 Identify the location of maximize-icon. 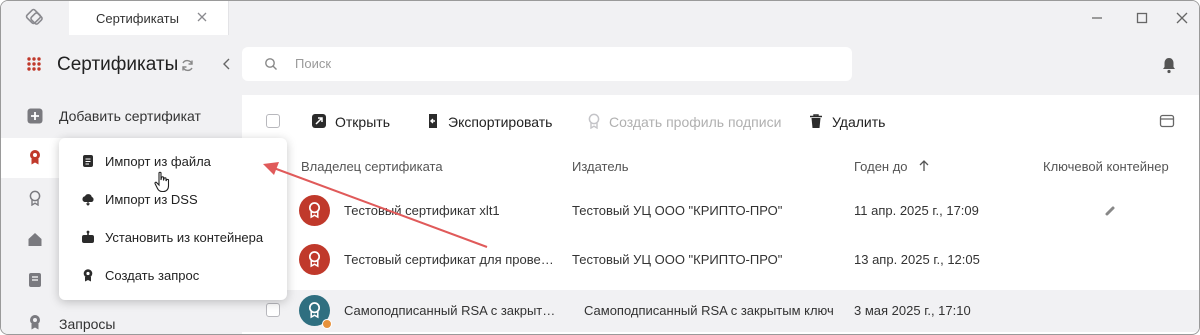
(1142, 18).